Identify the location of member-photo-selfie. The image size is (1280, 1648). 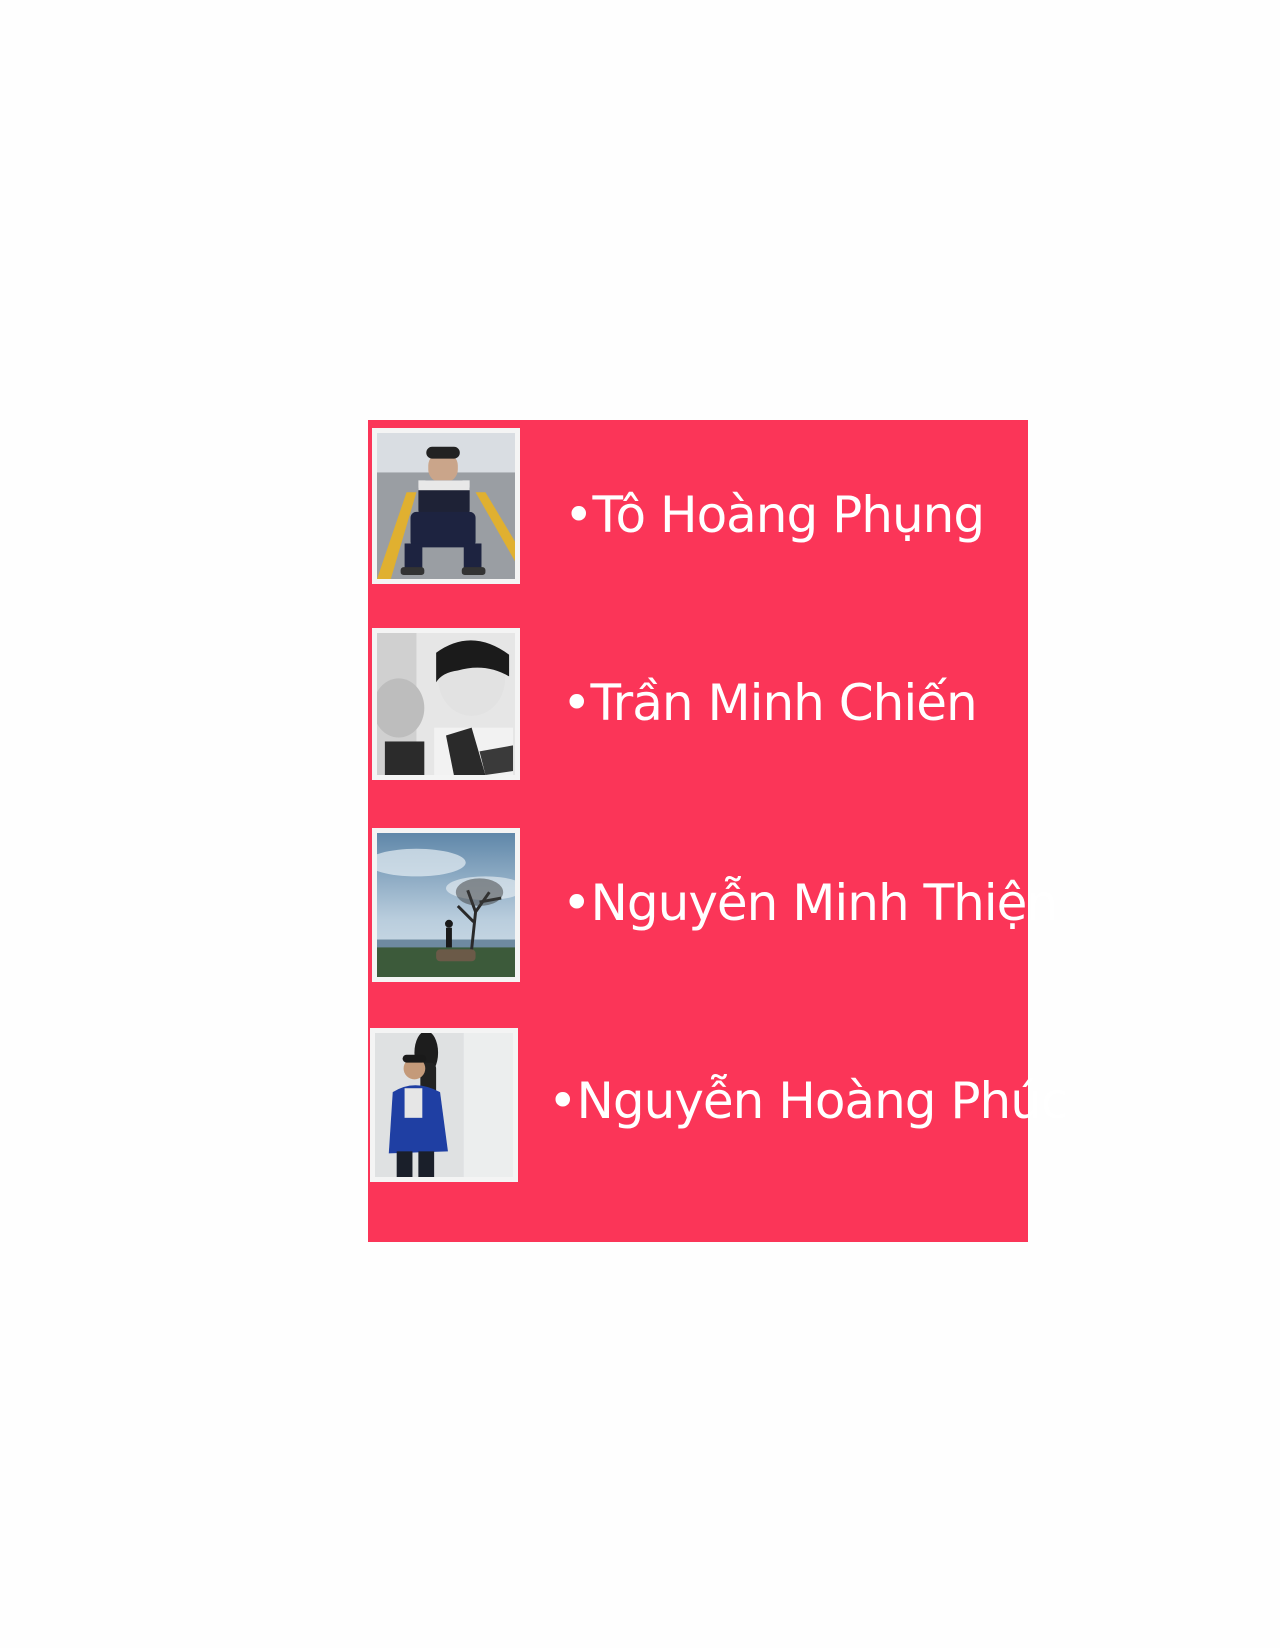
(446, 704).